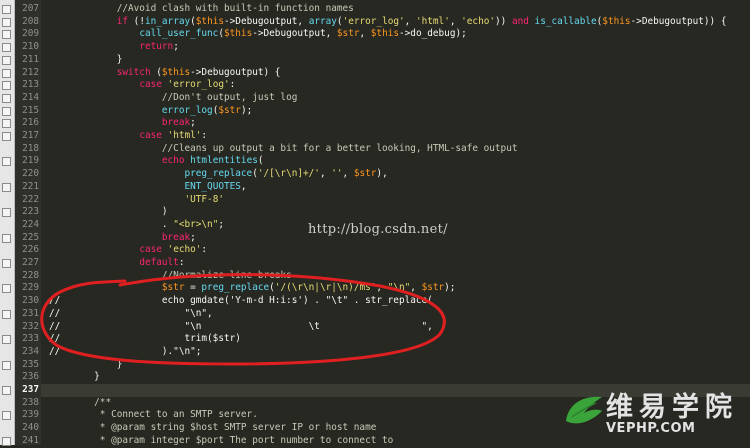  I want to click on code-line: 221 ENT_QUOTES,, so click(386, 187).